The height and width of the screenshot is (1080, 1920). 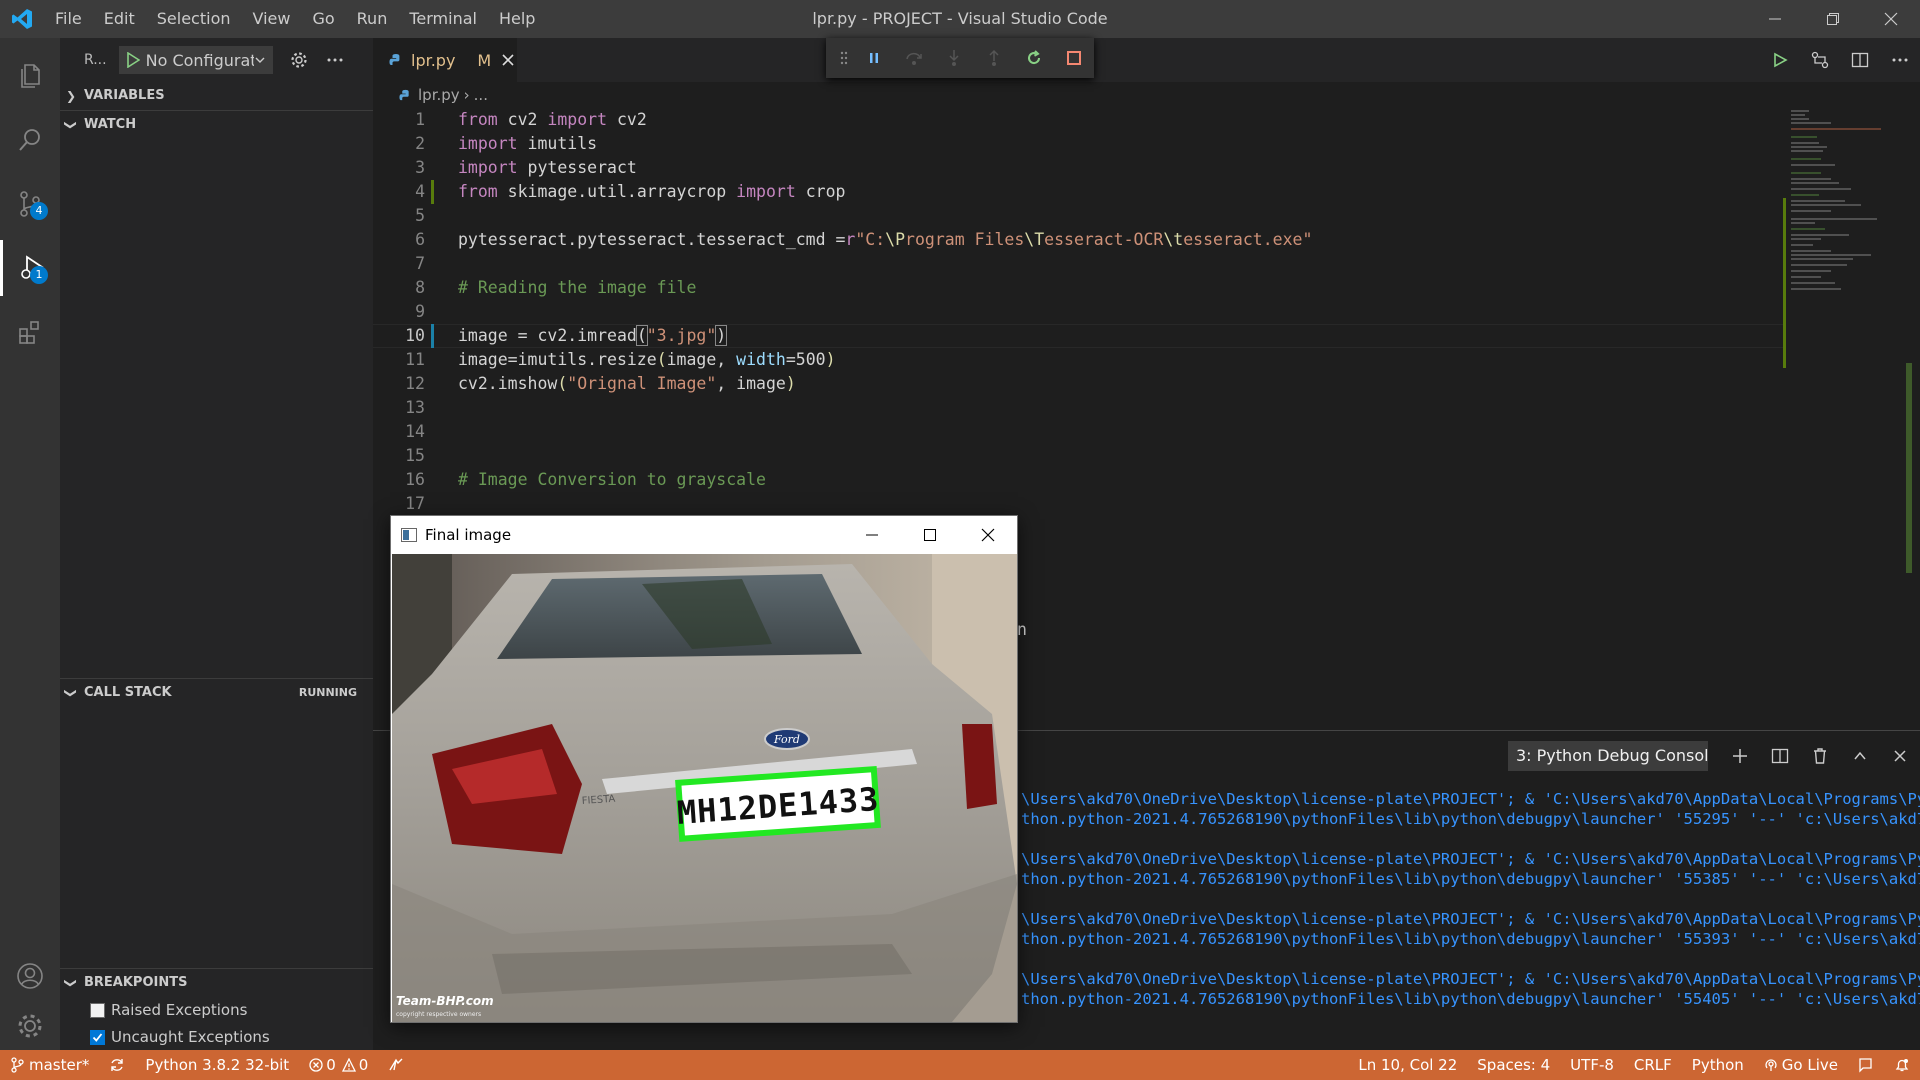 I want to click on menu-go: Go, so click(x=323, y=19).